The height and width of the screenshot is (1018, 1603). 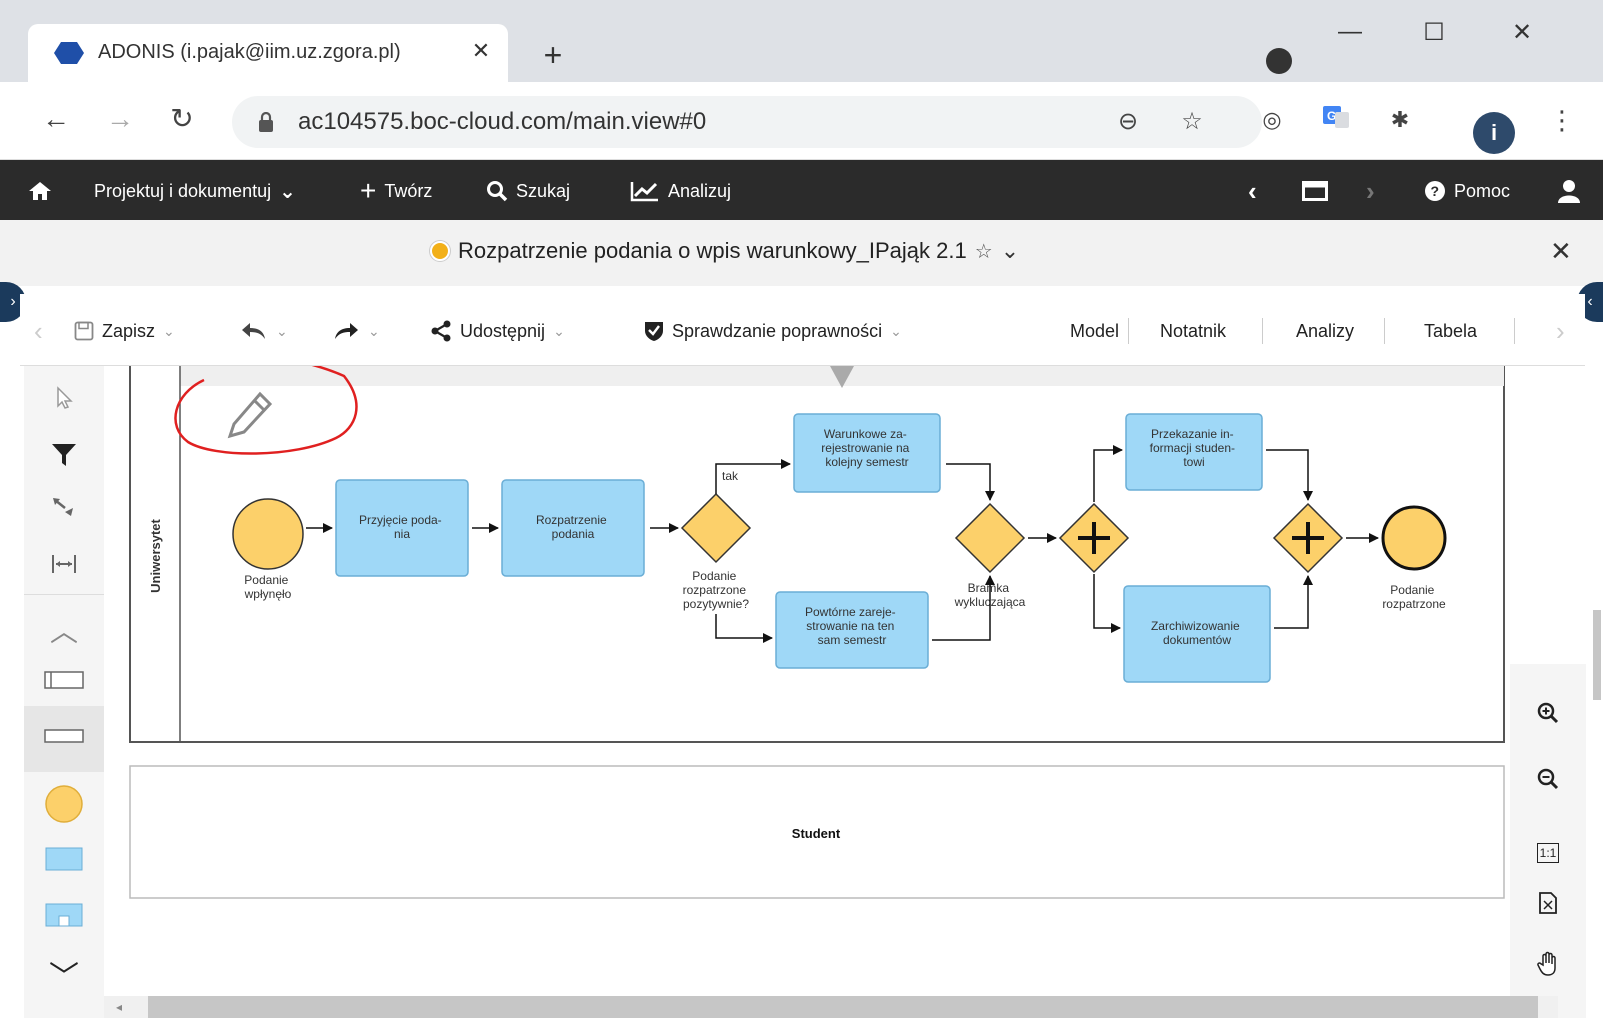 What do you see at coordinates (1094, 331) in the screenshot?
I see `tab-model: Model` at bounding box center [1094, 331].